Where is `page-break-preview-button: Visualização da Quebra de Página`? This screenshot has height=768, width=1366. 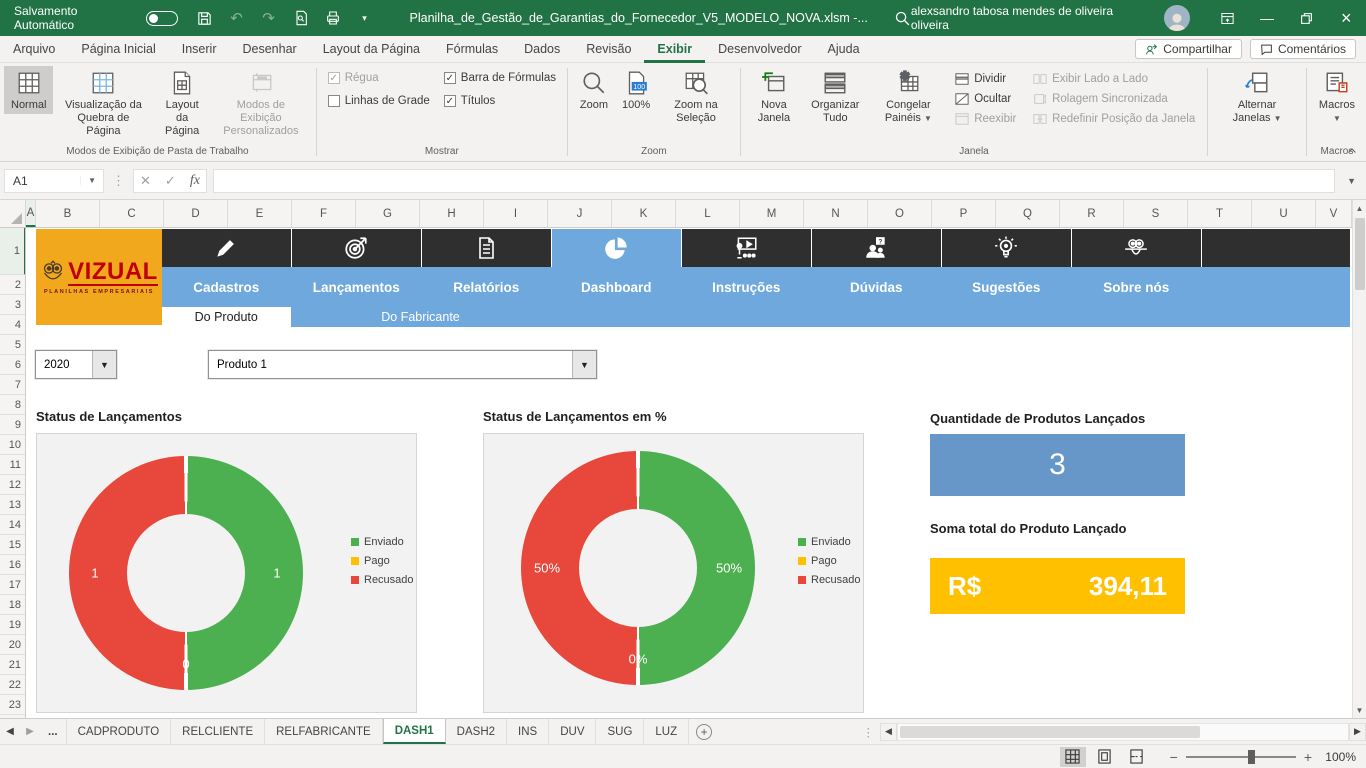 page-break-preview-button: Visualização da Quebra de Página is located at coordinates (103, 103).